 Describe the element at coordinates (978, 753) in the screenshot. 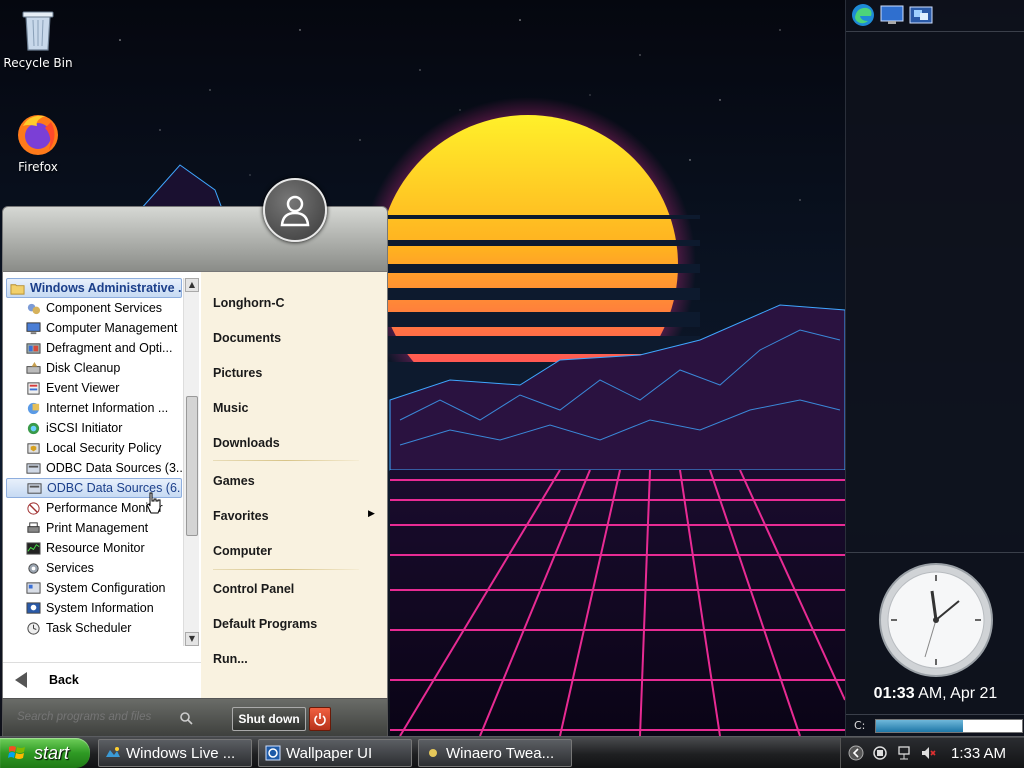

I see `tray-clock: 1:33 AM` at that location.